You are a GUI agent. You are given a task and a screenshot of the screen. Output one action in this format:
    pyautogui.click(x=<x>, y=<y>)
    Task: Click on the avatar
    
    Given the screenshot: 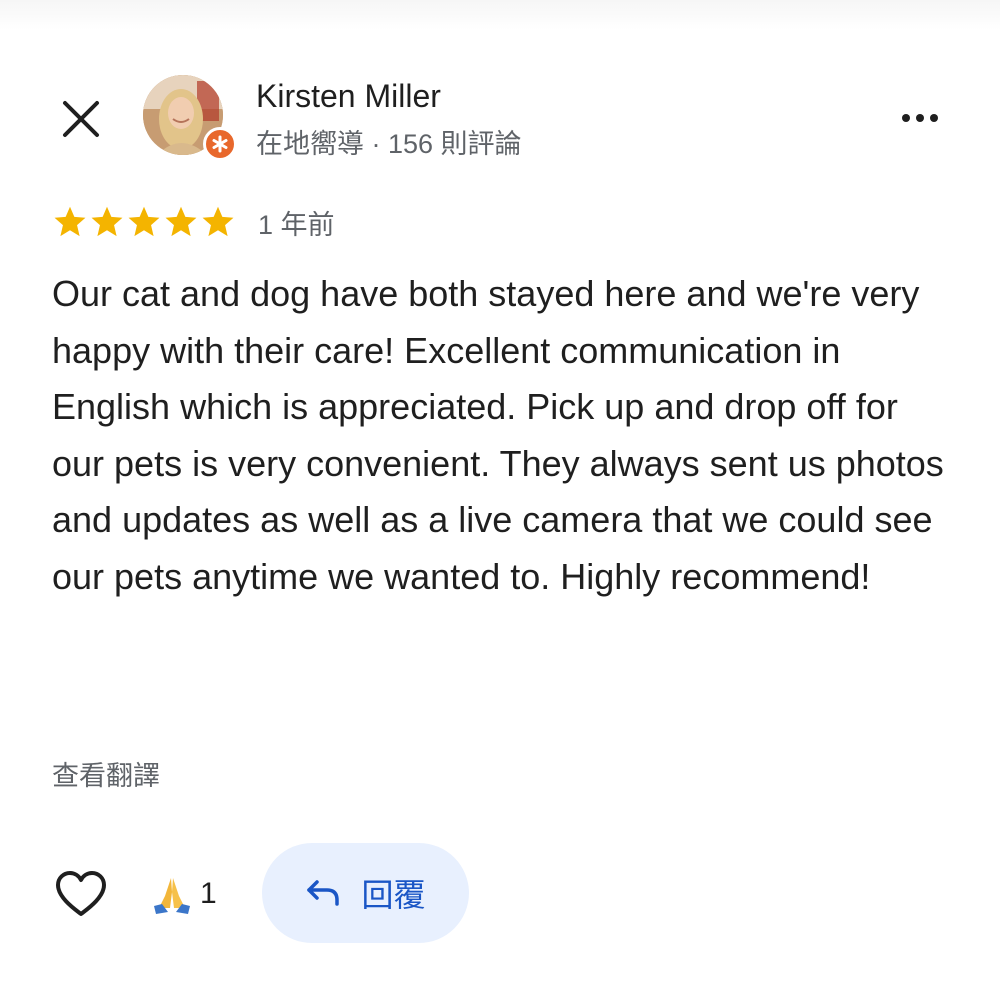 What is the action you would take?
    pyautogui.click(x=190, y=118)
    